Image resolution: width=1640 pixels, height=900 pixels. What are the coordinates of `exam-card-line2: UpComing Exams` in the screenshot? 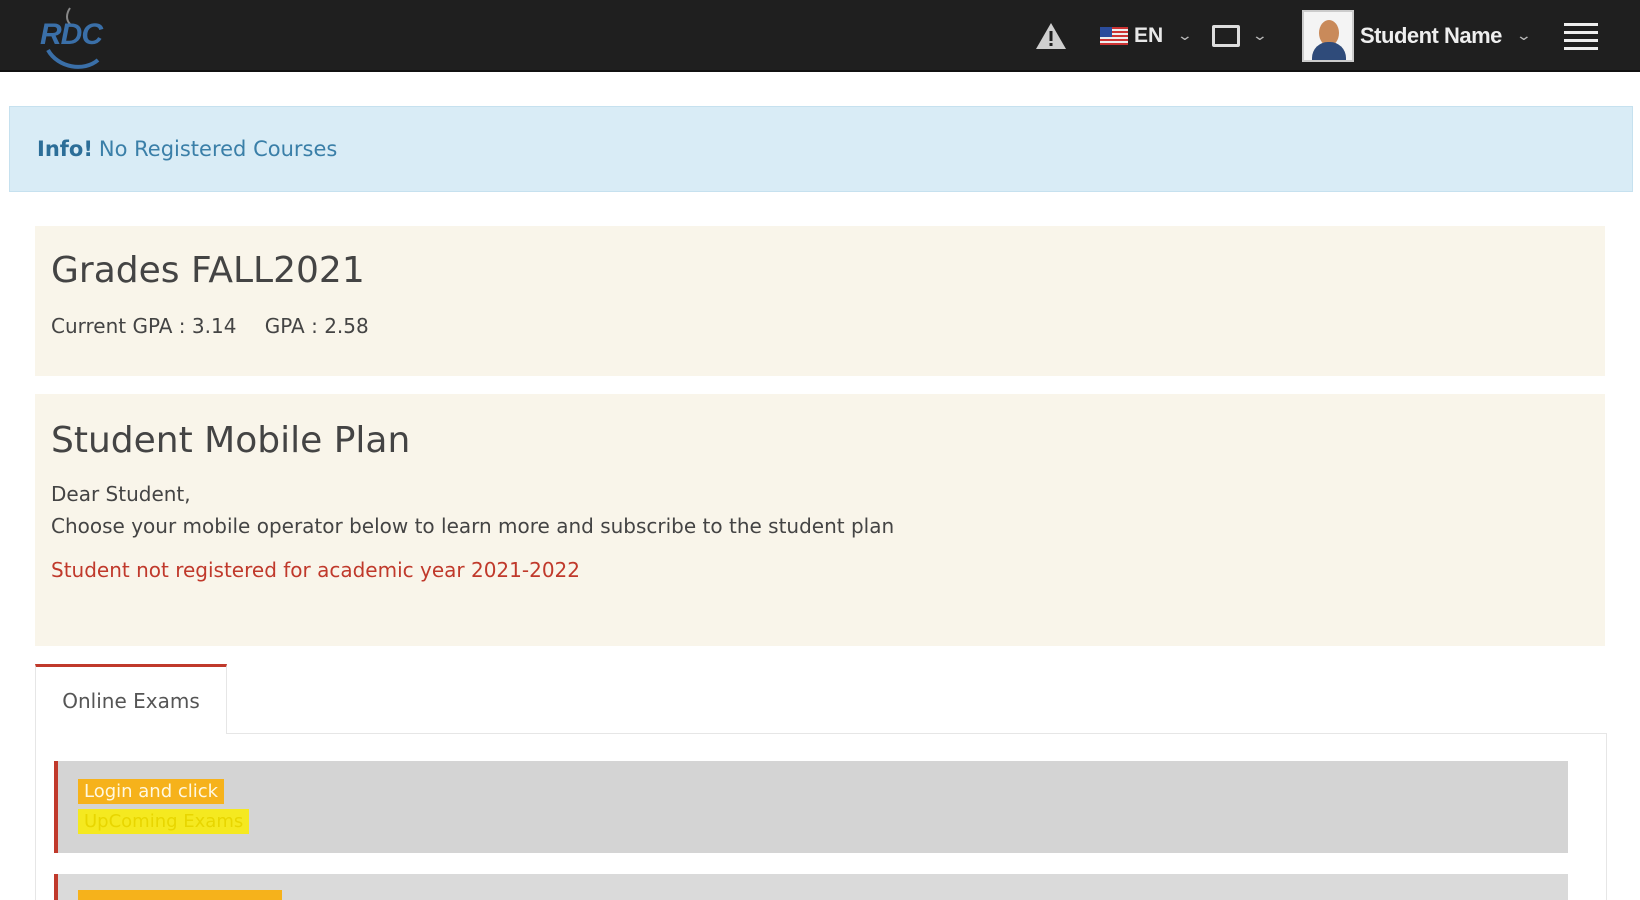 It's located at (164, 821).